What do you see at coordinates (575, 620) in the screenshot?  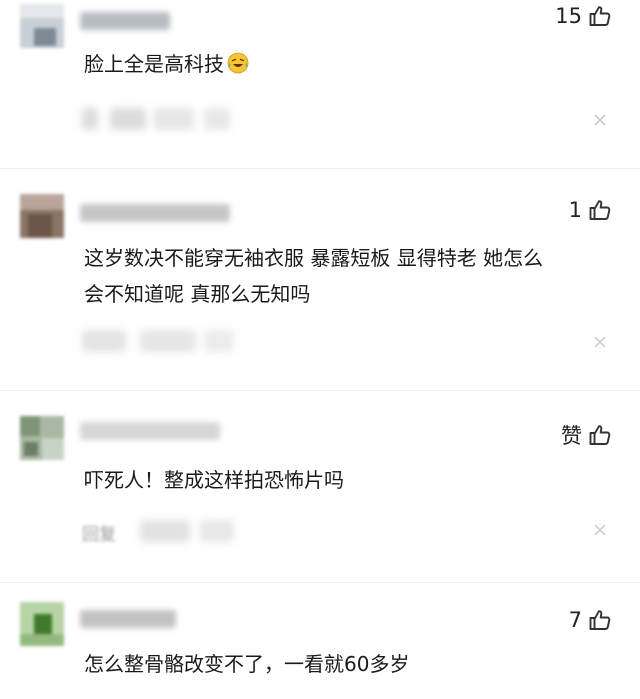 I see `like-count: 7` at bounding box center [575, 620].